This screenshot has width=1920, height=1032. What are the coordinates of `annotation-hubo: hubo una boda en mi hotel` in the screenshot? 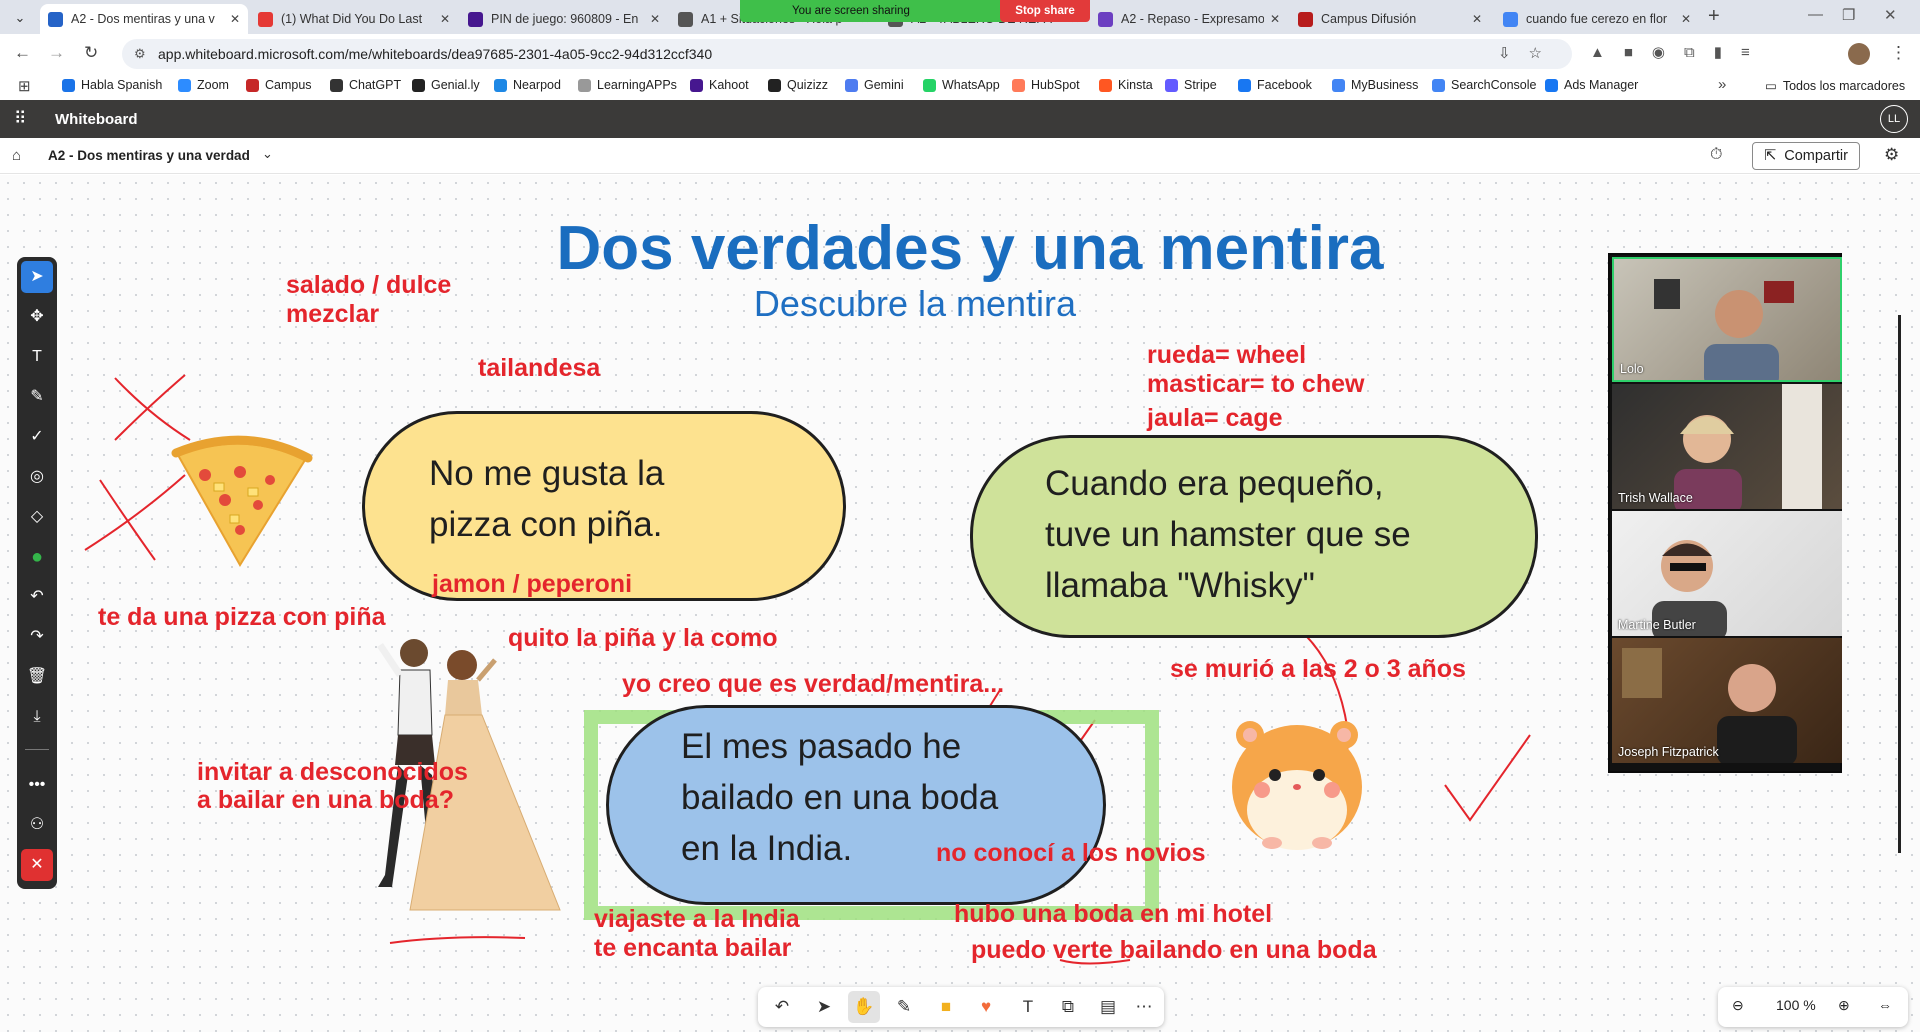 It's located at (1113, 914).